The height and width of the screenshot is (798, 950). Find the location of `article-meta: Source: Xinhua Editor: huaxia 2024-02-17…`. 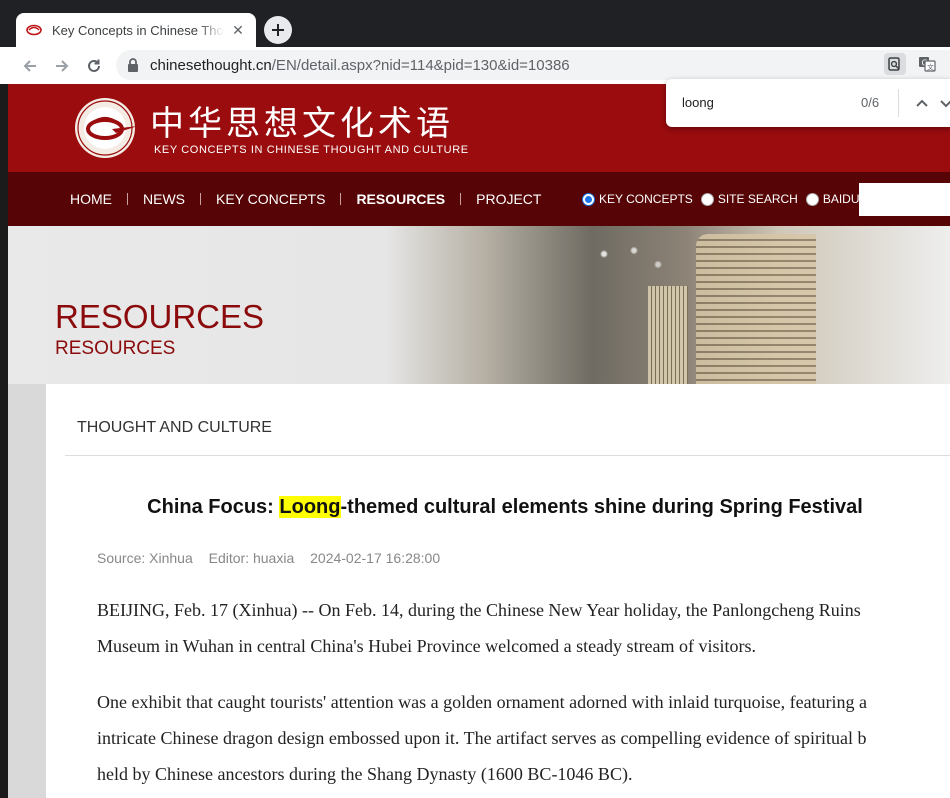

article-meta: Source: Xinhua Editor: huaxia 2024-02-17… is located at coordinates (274, 558).